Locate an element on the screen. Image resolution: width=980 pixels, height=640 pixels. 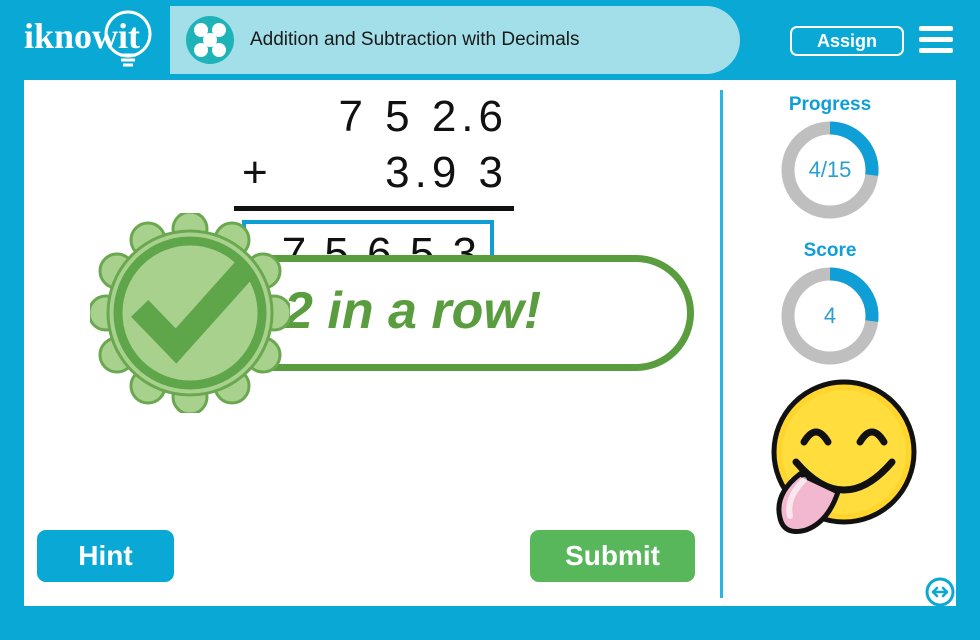
progress-meter: Progress 4/15 is located at coordinates (830, 158).